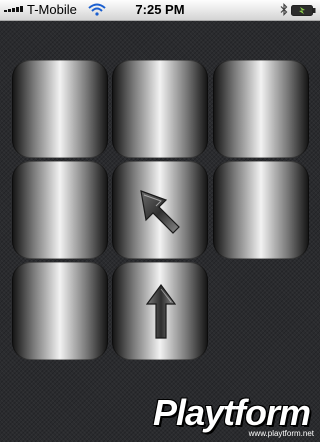 Image resolution: width=320 pixels, height=442 pixels. I want to click on watermark-url: www.playtform.net, so click(281, 433).